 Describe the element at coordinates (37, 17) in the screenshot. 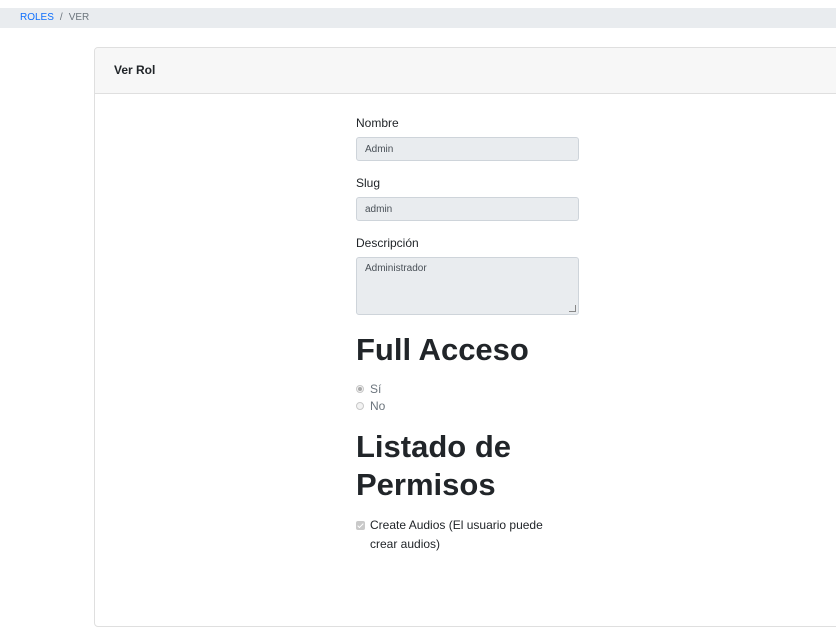

I see `breadcrumb-link-roles: ROLES` at that location.